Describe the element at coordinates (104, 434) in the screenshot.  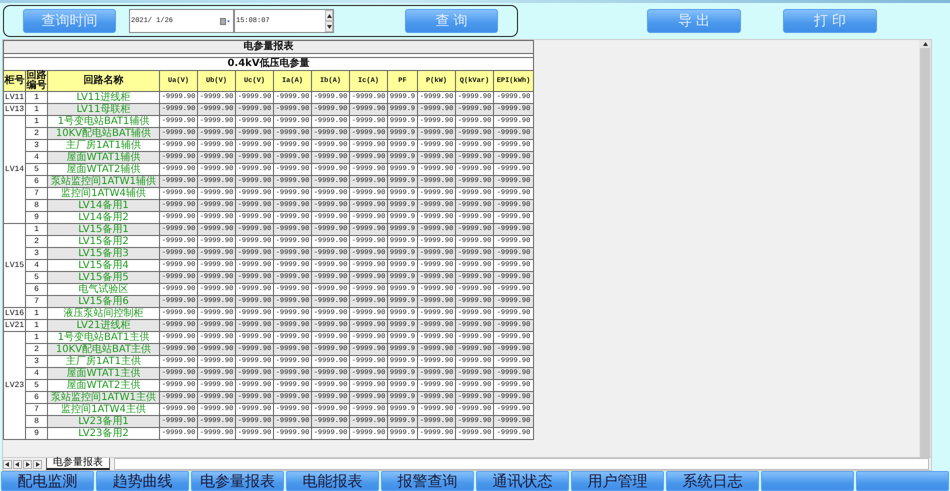
I see `circuit-name-cell: LV23备用2` at that location.